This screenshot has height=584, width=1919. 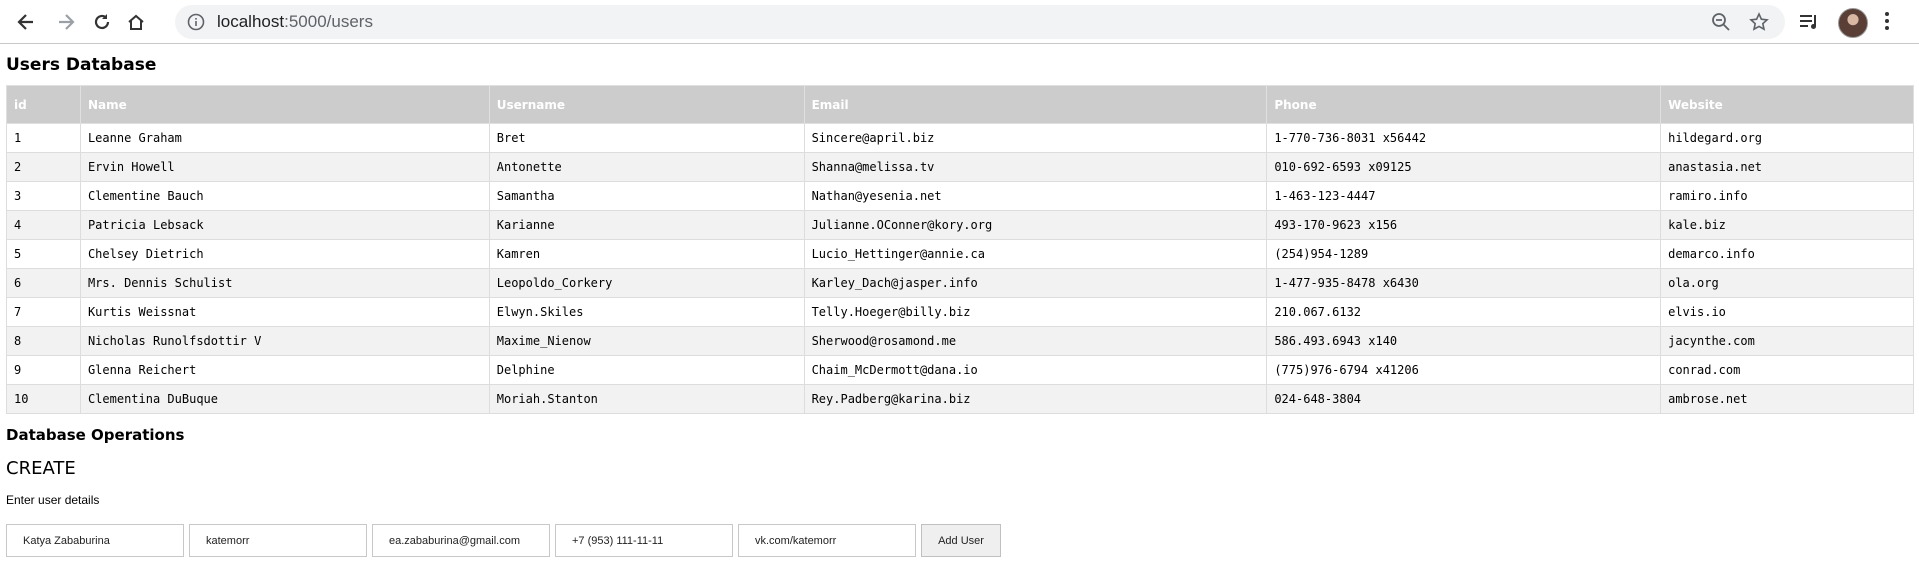 What do you see at coordinates (284, 283) in the screenshot?
I see `cell-name: Mrs. Dennis Schulist` at bounding box center [284, 283].